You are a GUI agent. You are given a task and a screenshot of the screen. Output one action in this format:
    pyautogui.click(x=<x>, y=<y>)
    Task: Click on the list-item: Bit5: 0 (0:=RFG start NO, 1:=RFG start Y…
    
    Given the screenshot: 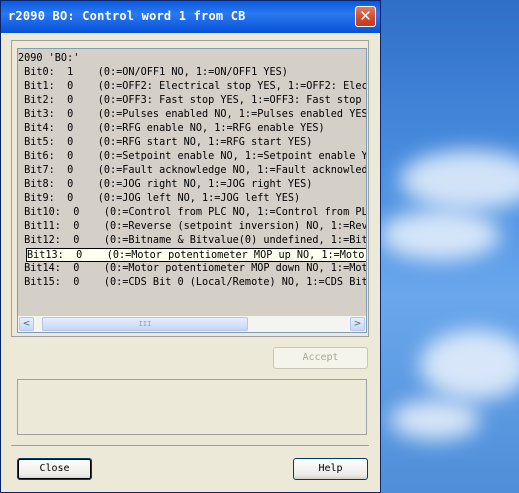 What is the action you would take?
    pyautogui.click(x=165, y=143)
    